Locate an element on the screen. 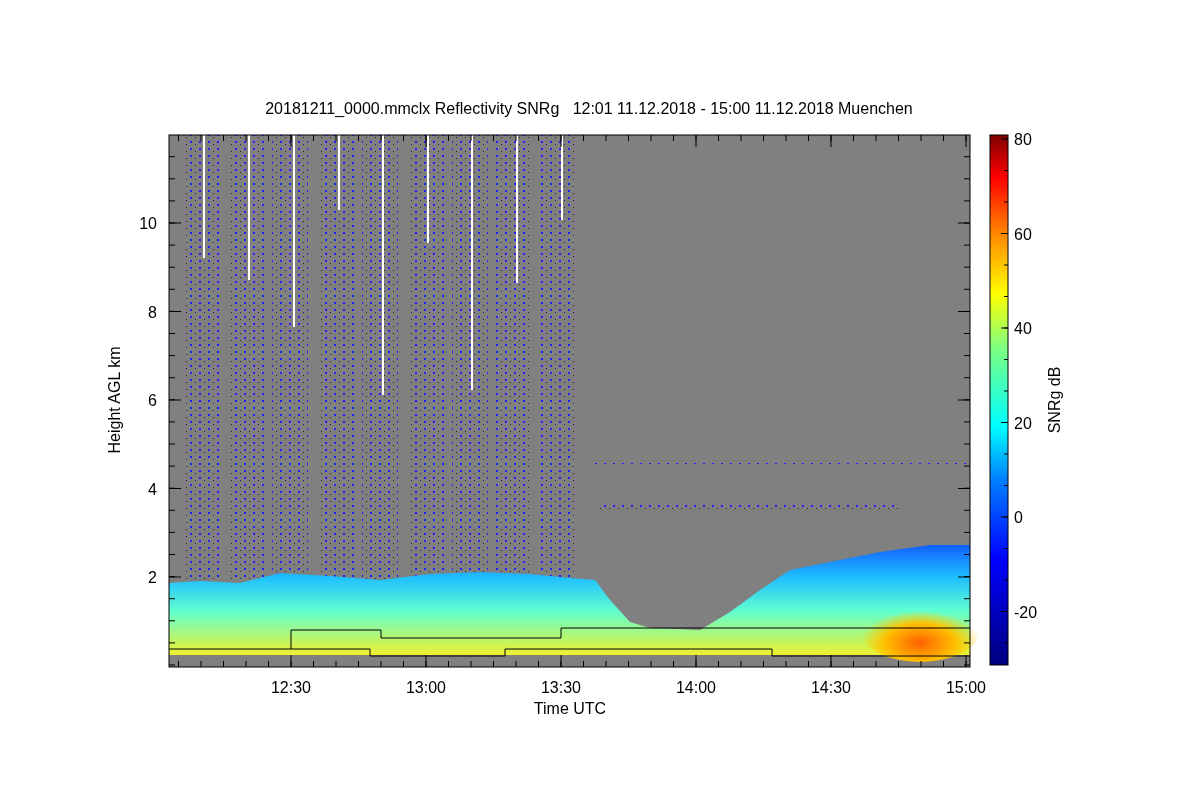 Image resolution: width=1200 pixels, height=800 pixels. colorbar-tick-label: 40 is located at coordinates (1023, 328).